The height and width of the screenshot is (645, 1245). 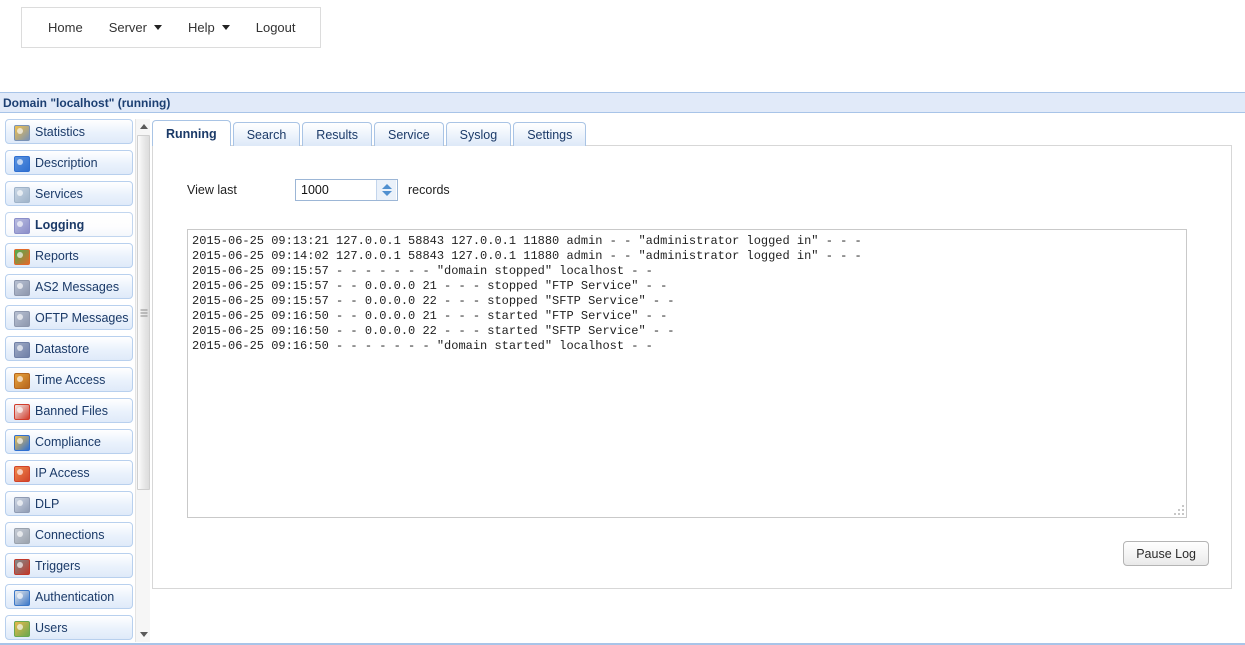 What do you see at coordinates (201, 27) in the screenshot?
I see `nav-item-label: Help` at bounding box center [201, 27].